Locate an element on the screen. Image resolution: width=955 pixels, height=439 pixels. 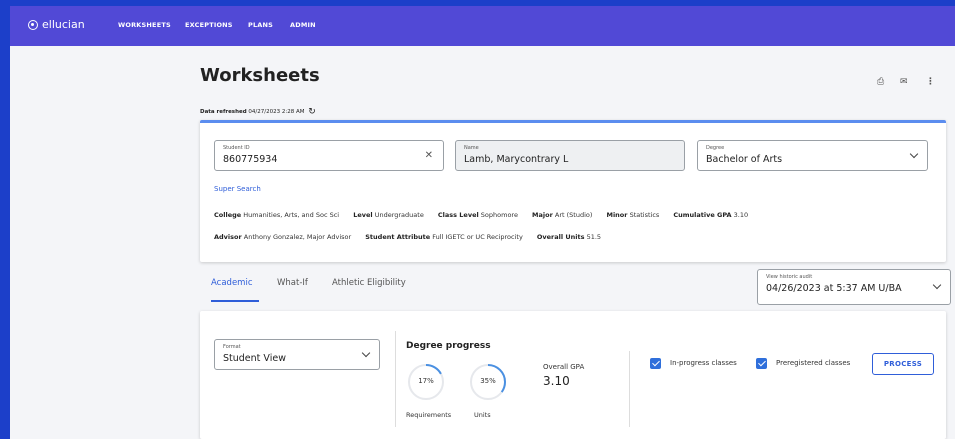
preregistered-checkbox is located at coordinates (761, 363).